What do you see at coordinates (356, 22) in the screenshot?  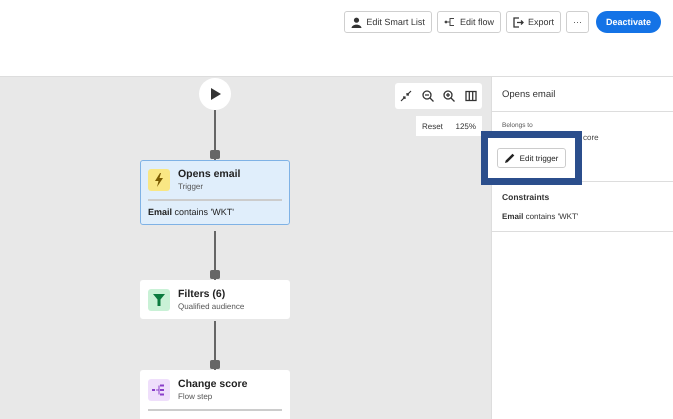 I see `person-icon` at bounding box center [356, 22].